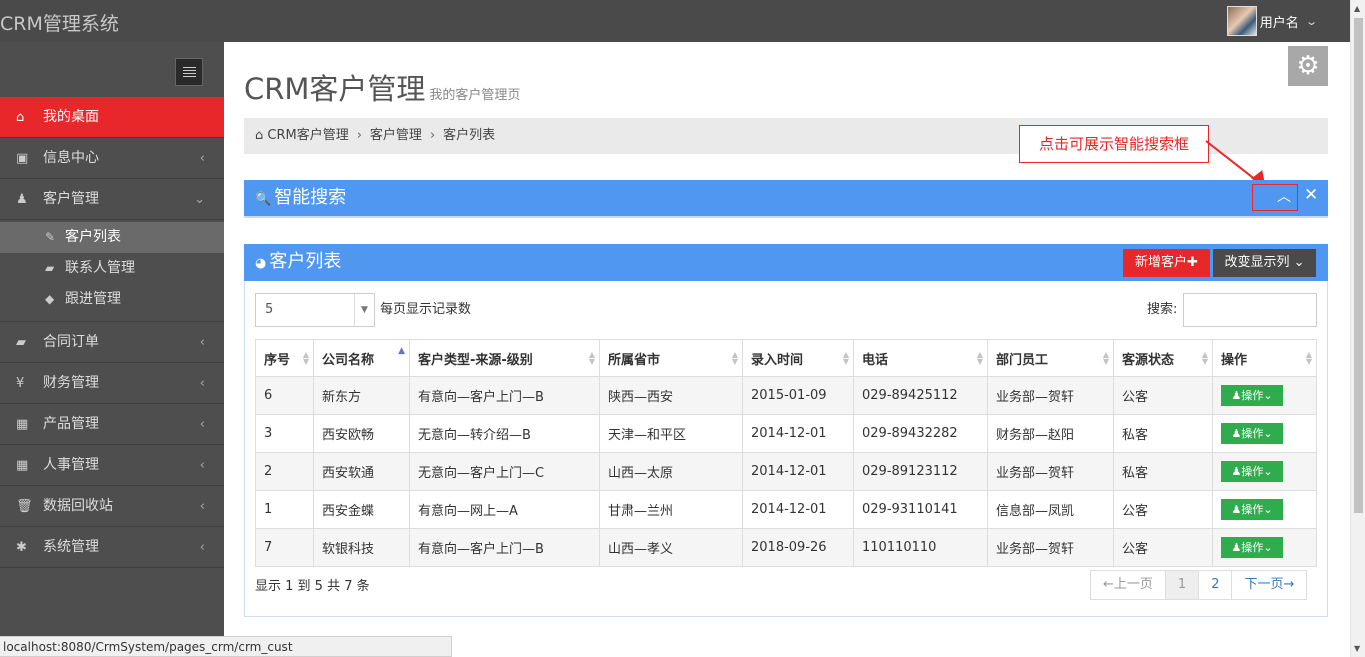 The image size is (1365, 657). What do you see at coordinates (1275, 197) in the screenshot?
I see `expand-search-button: ︿` at bounding box center [1275, 197].